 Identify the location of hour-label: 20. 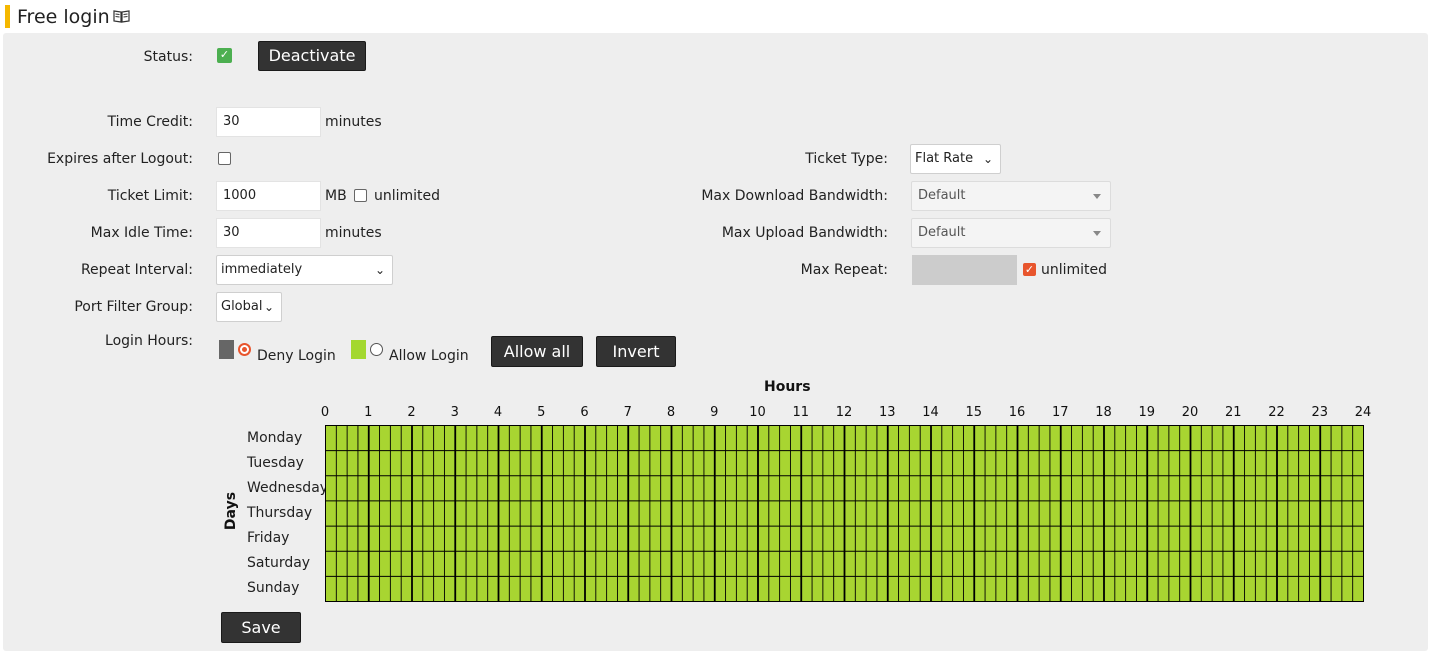
(1190, 412).